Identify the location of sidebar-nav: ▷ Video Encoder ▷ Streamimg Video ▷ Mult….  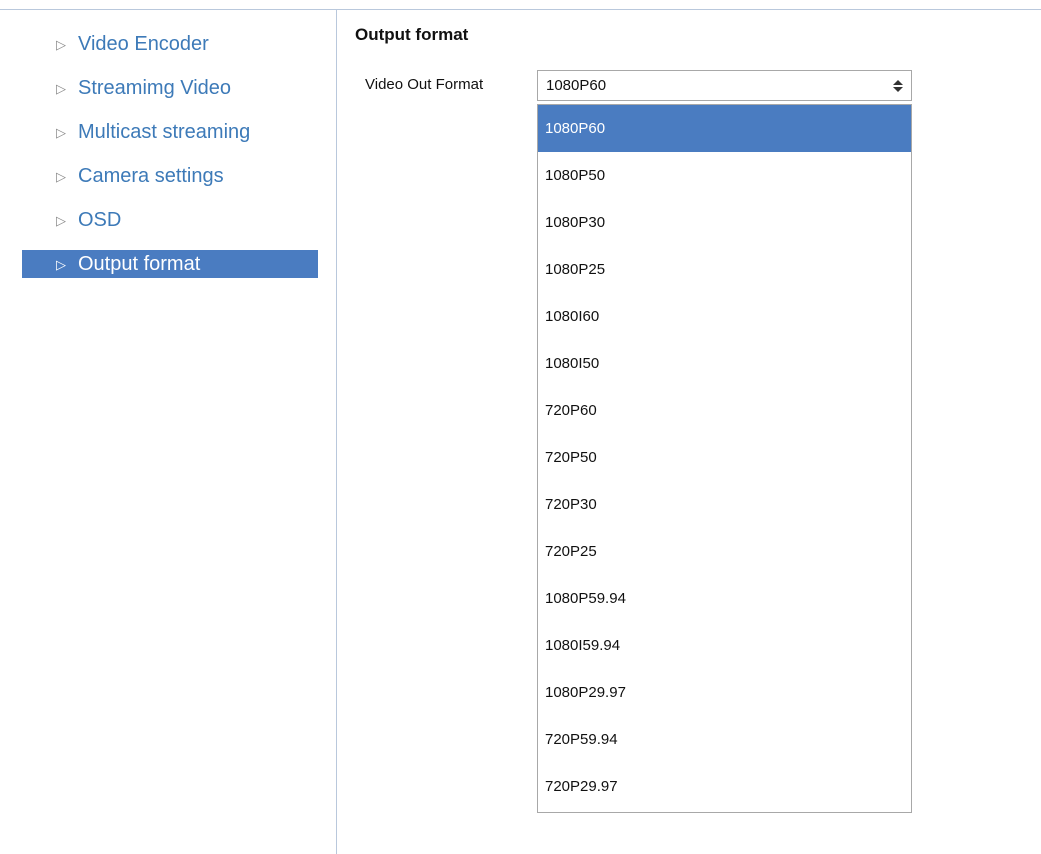
(170, 150).